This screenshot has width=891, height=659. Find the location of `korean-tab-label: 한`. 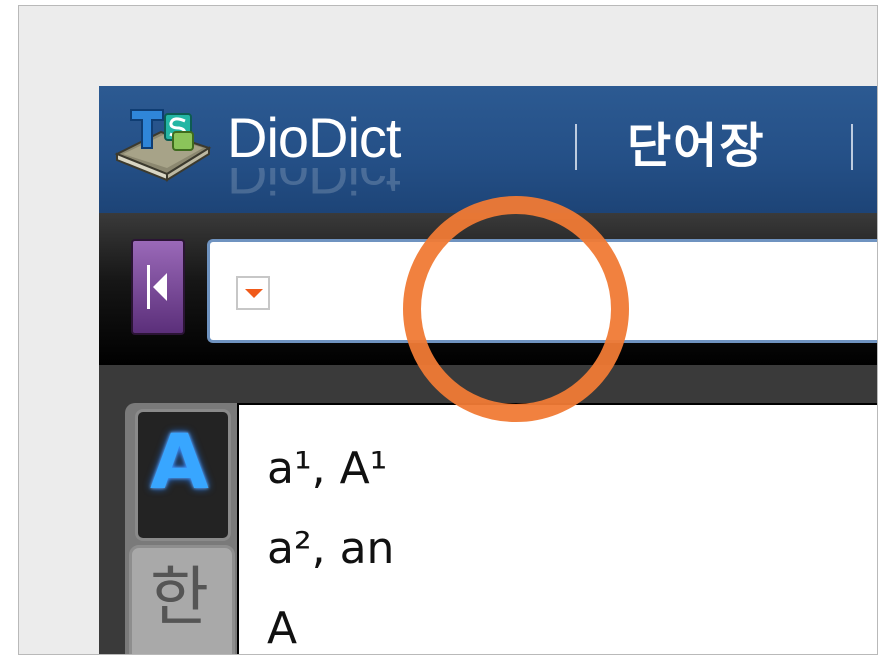

korean-tab-label: 한 is located at coordinates (179, 598).